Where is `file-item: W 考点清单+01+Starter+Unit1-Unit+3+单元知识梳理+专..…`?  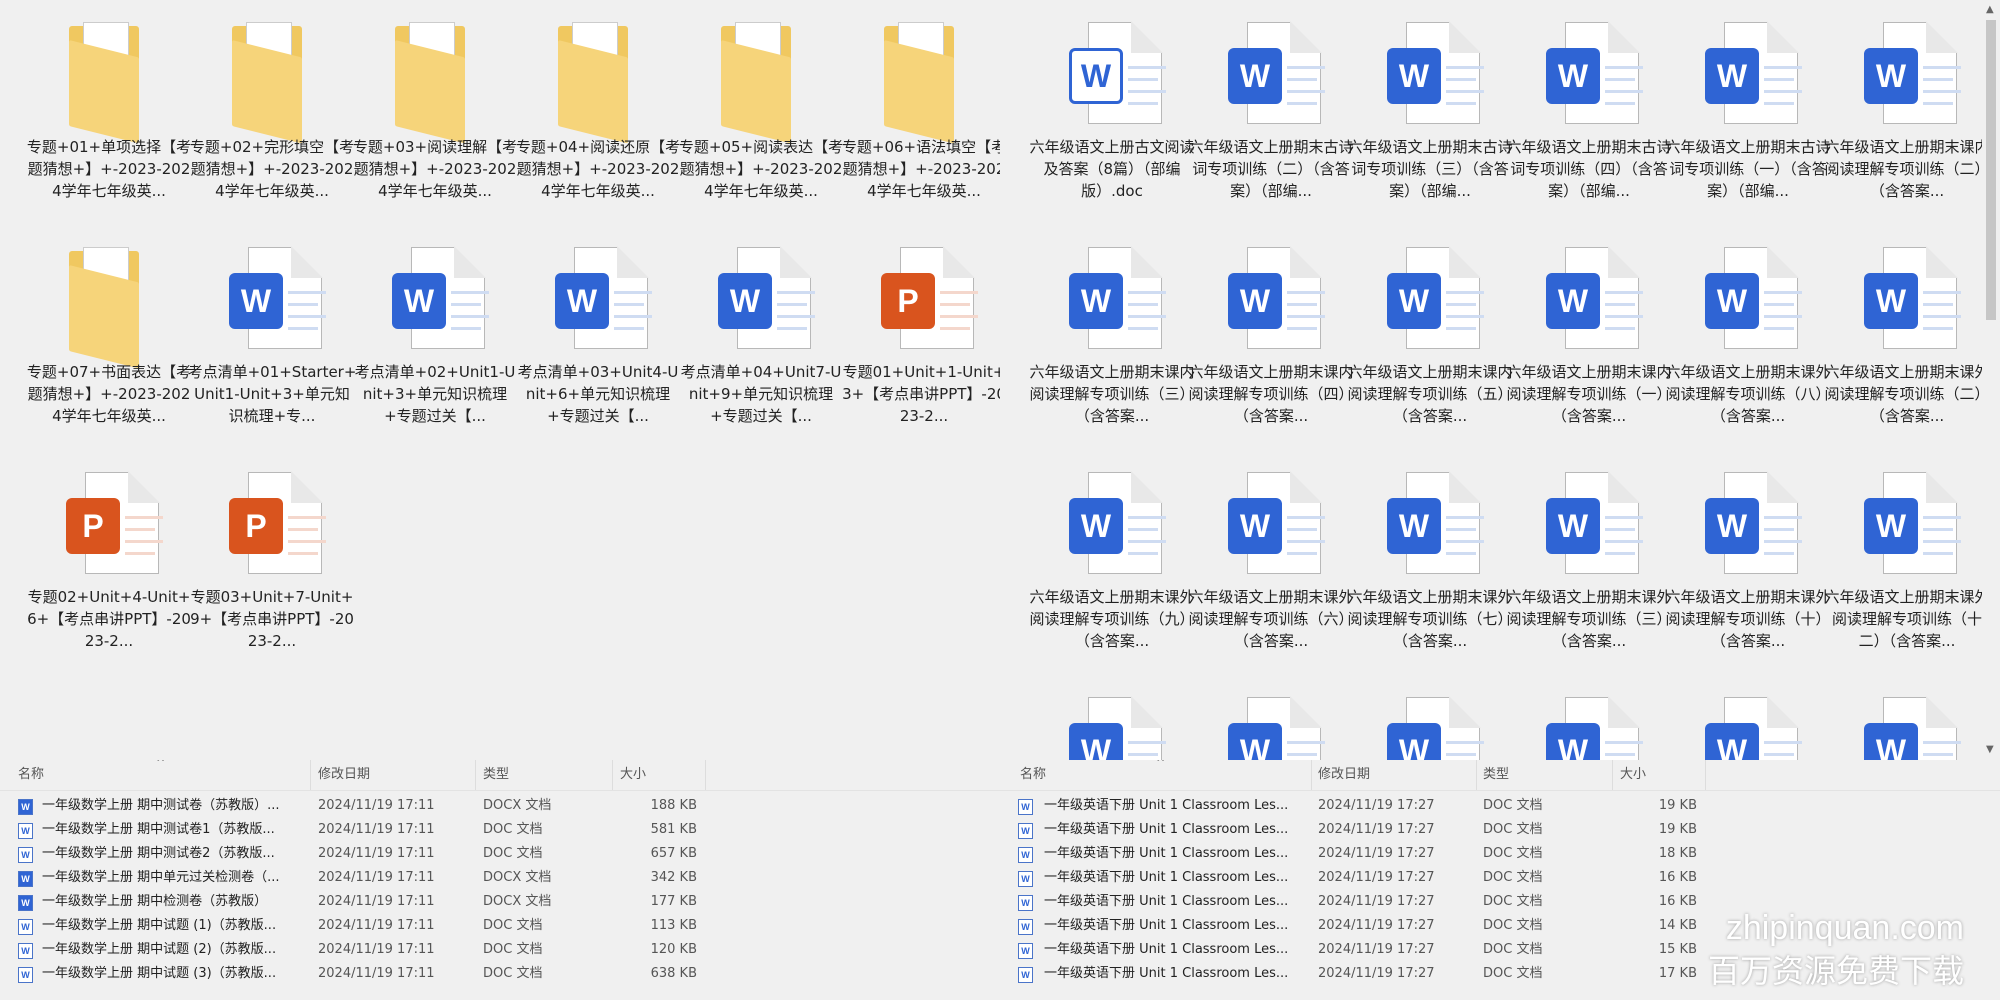
file-item: W 考点清单+01+Starter+Unit1-Unit+3+单元知识梳理+专..… is located at coordinates (271, 354).